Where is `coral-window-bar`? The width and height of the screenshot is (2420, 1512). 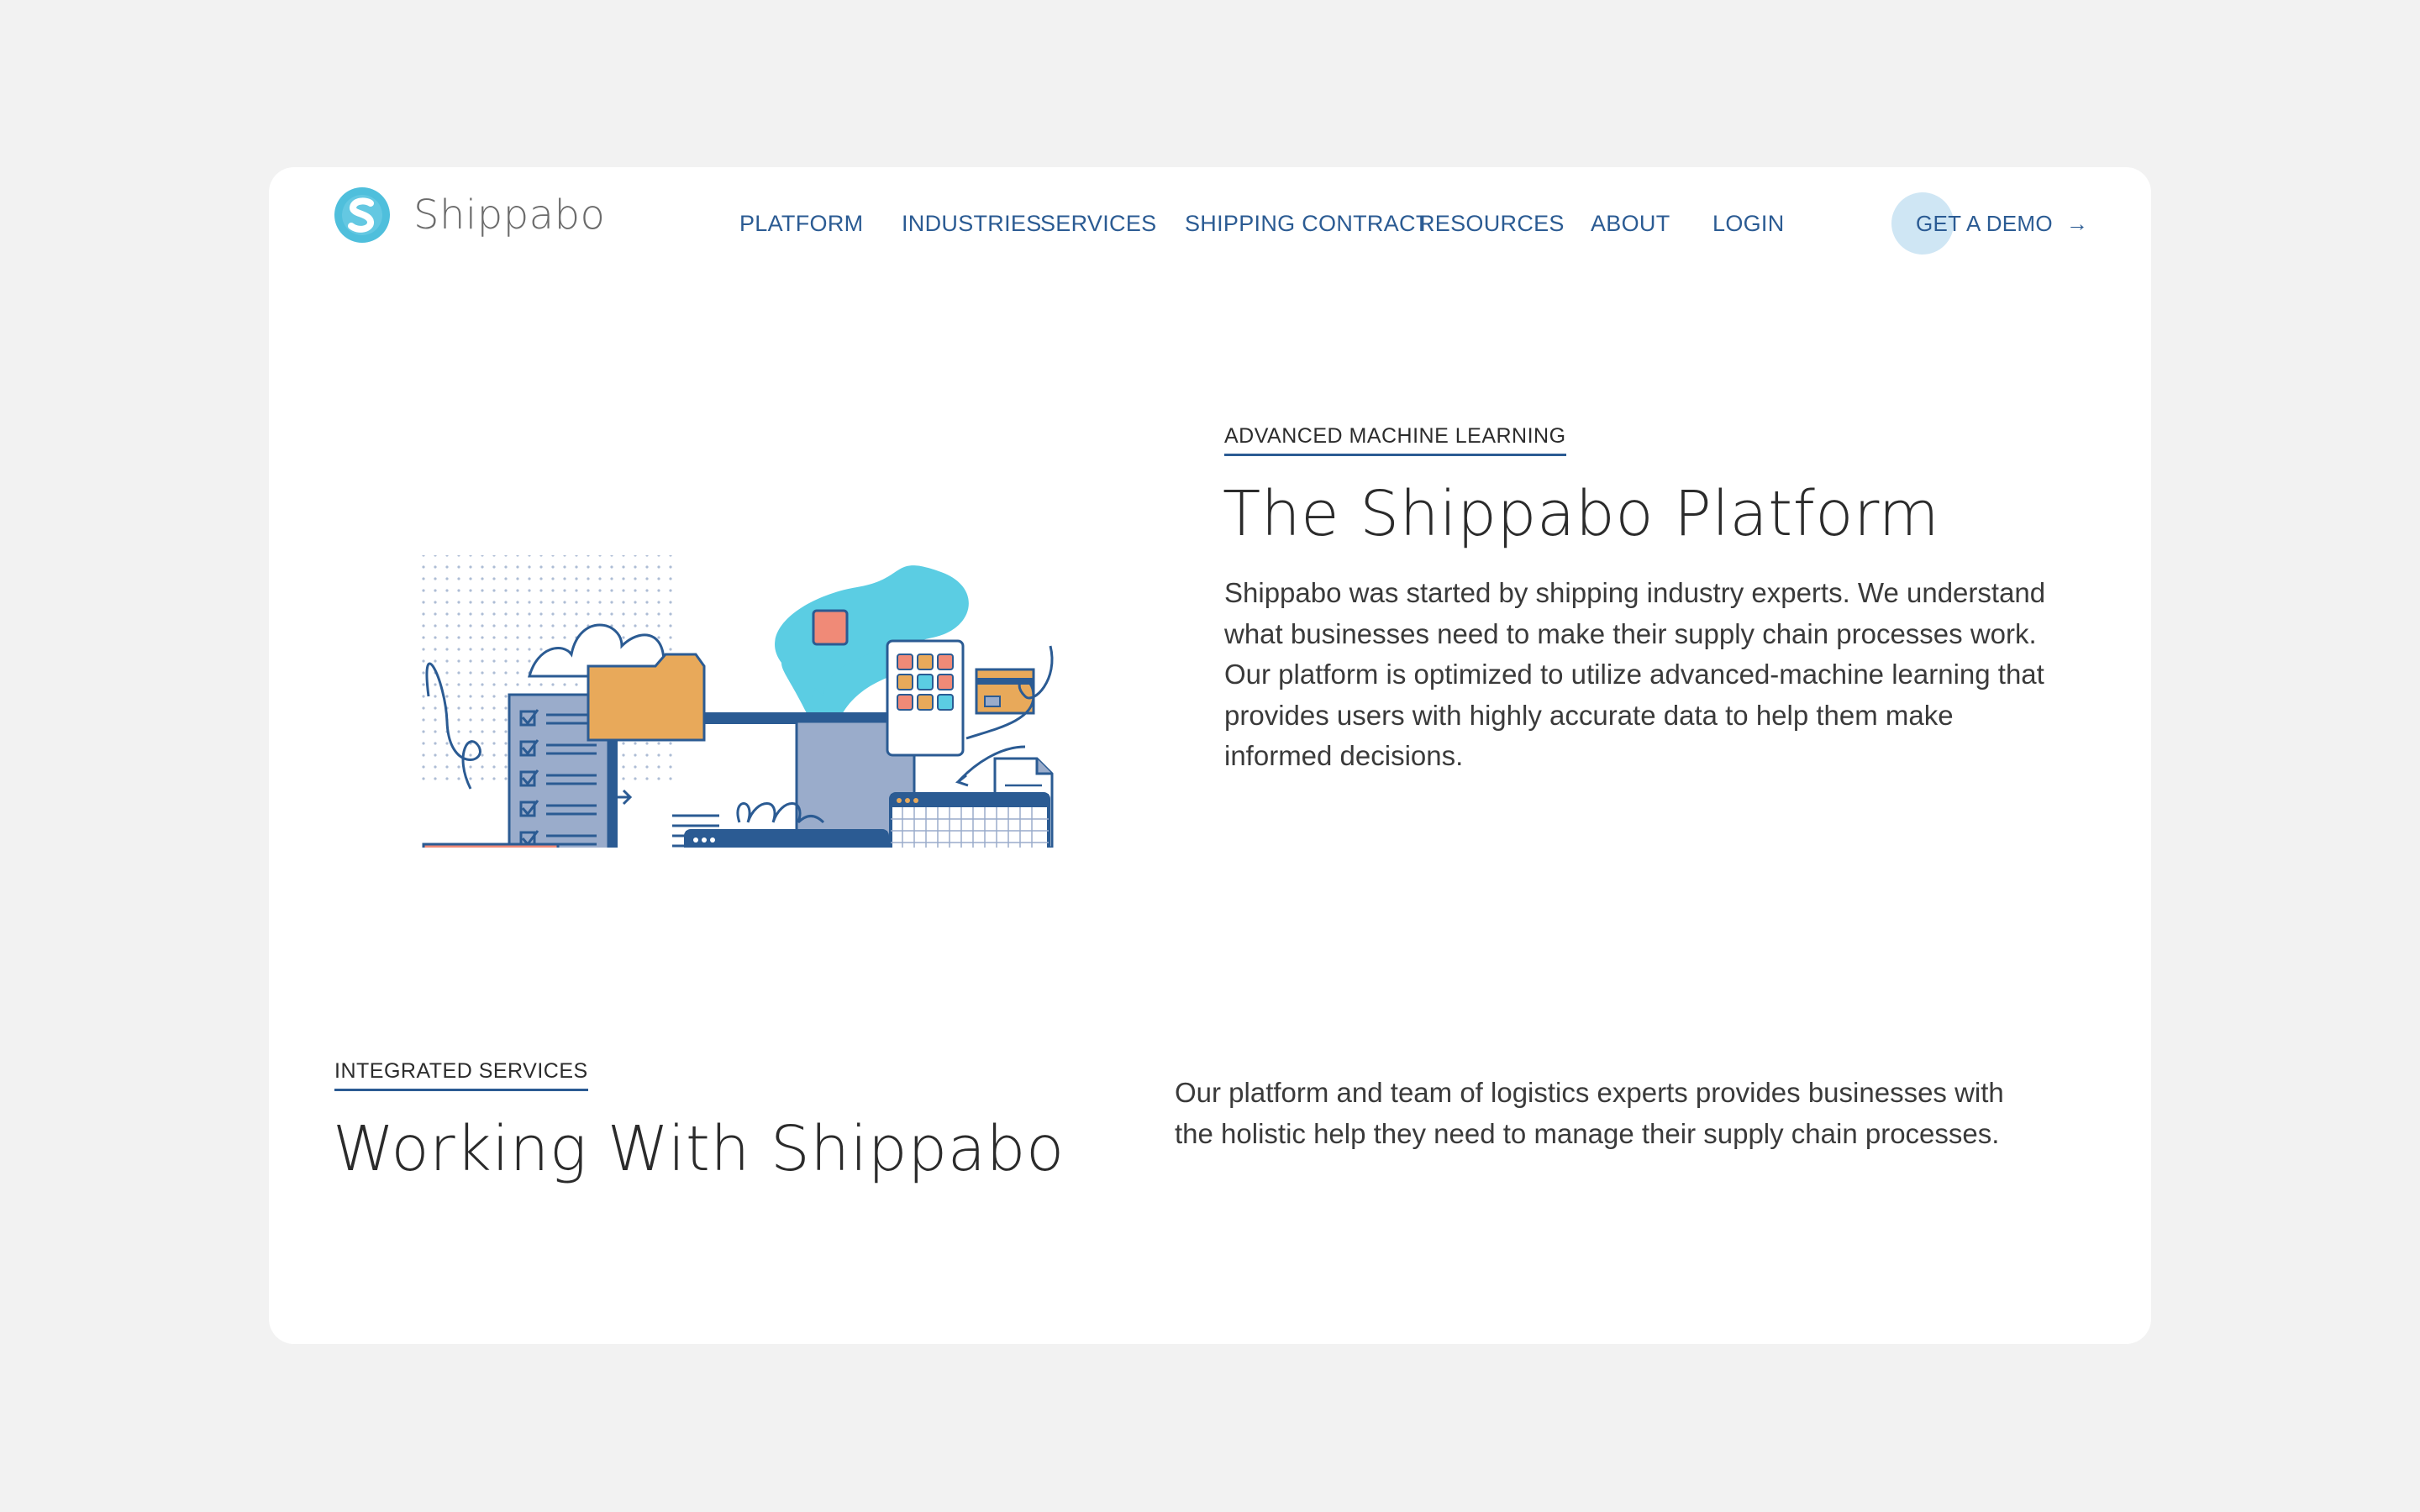 coral-window-bar is located at coordinates (786, 839).